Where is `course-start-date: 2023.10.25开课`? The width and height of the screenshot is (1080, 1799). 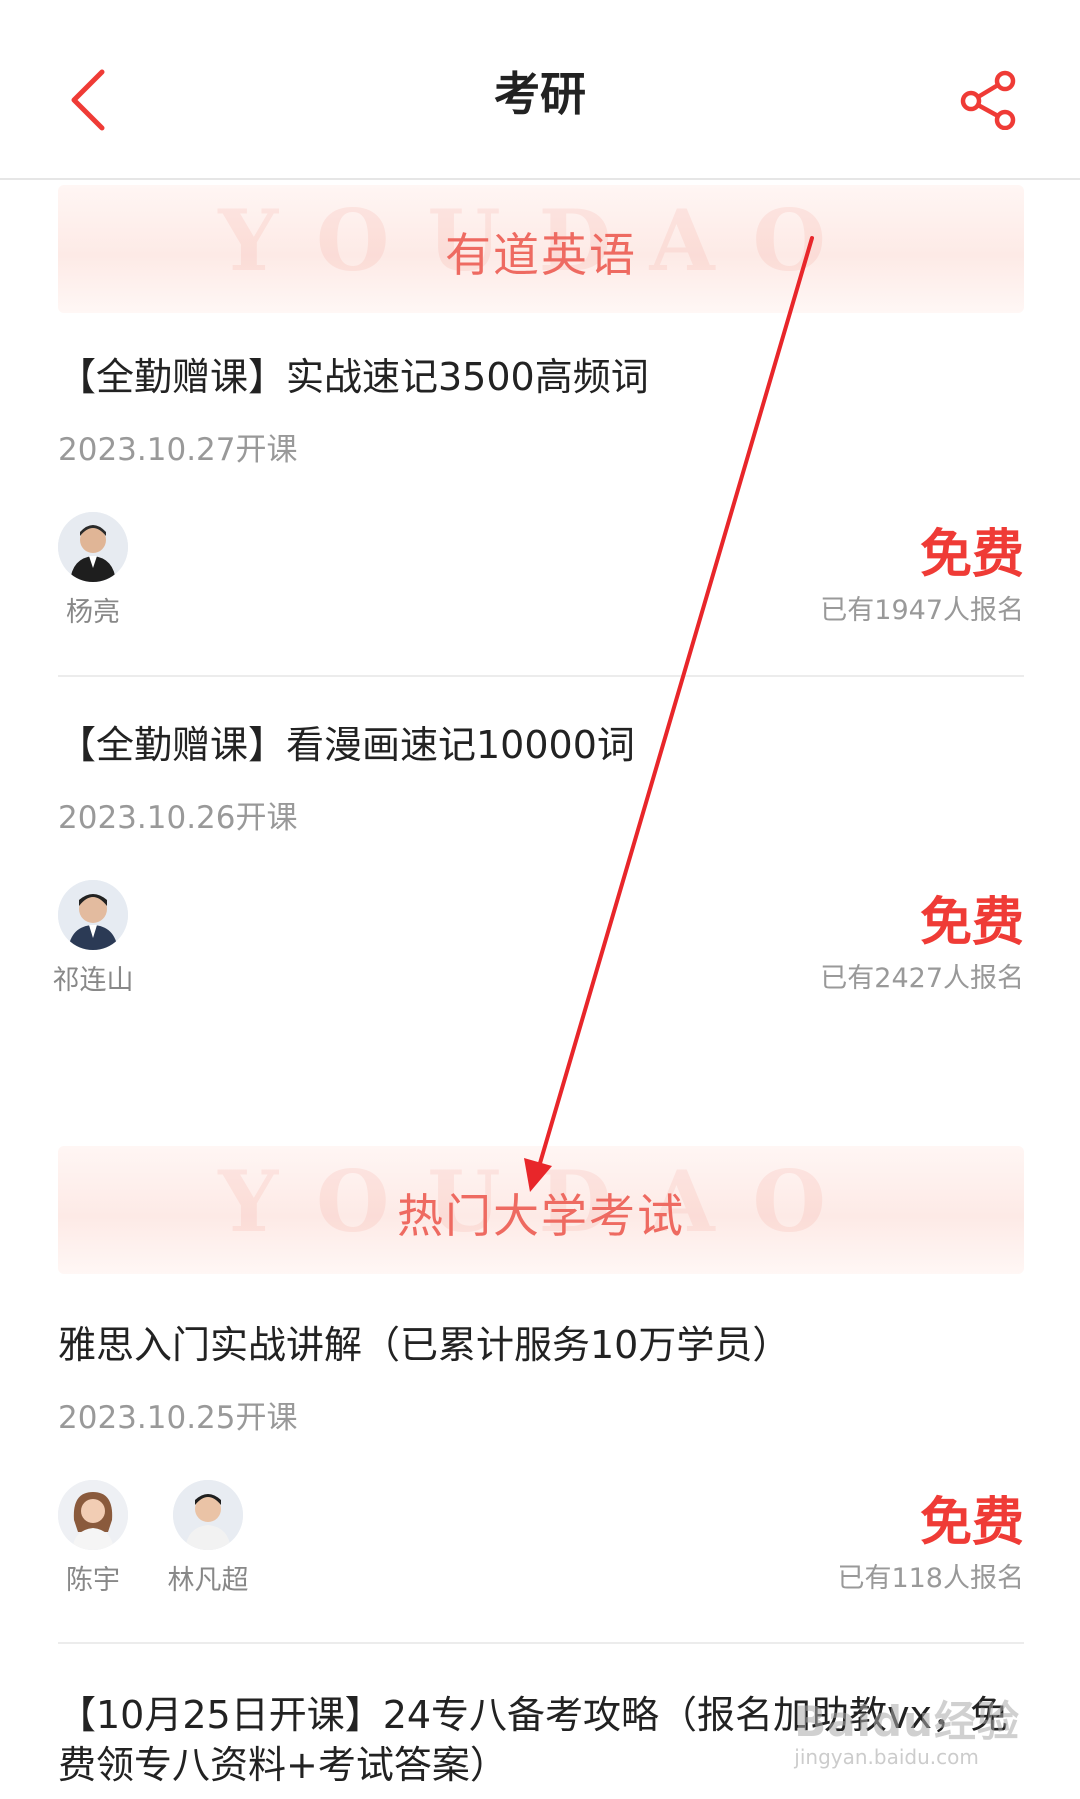
course-start-date: 2023.10.25开课 is located at coordinates (178, 1418).